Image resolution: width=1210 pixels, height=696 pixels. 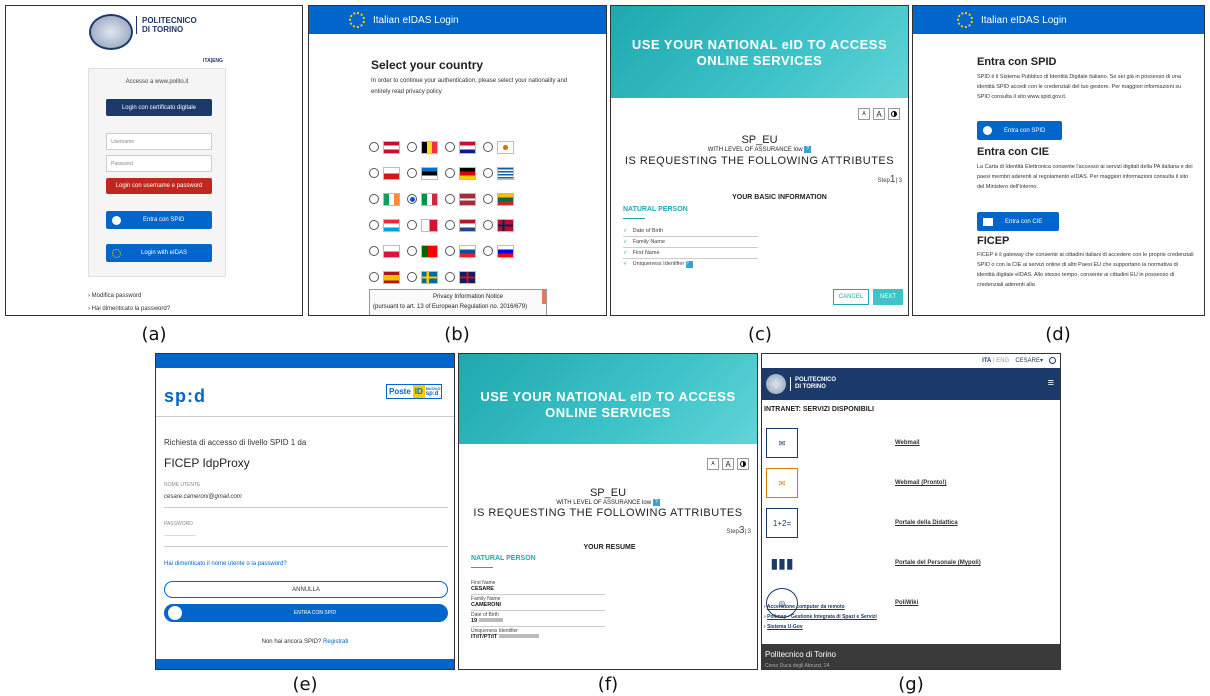 I want to click on caption-f: (f), so click(x=608, y=684).